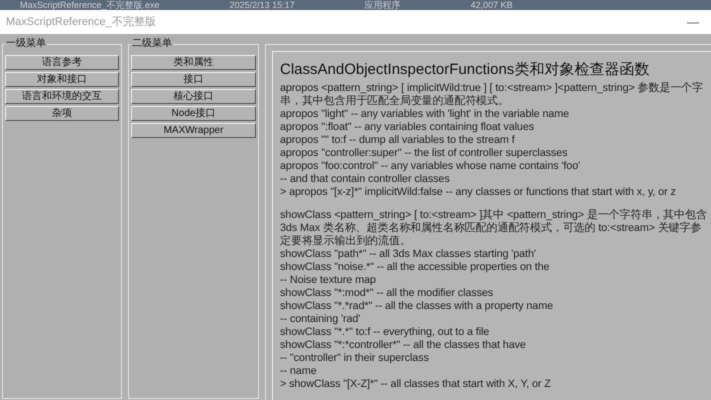  Describe the element at coordinates (385, 332) in the screenshot. I see `text-line: showClass "*.*" to:f -- everything, out to a file` at that location.